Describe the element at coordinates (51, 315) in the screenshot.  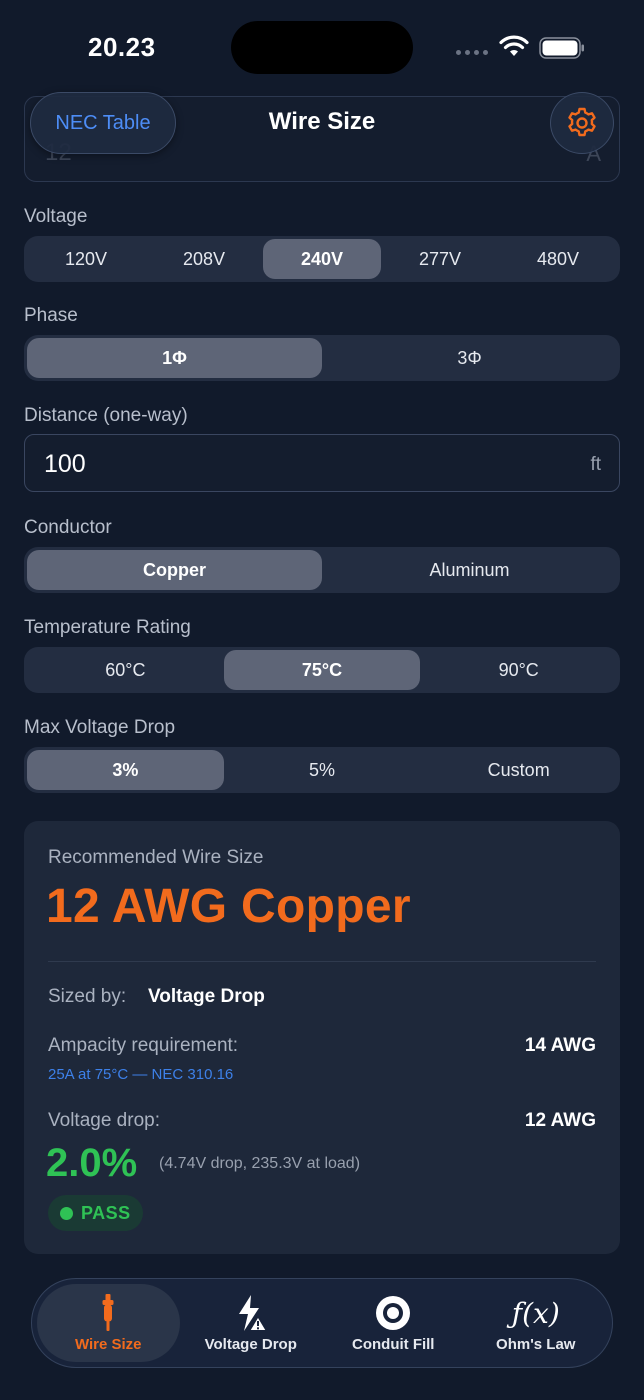
I see `phase-label: Phase` at that location.